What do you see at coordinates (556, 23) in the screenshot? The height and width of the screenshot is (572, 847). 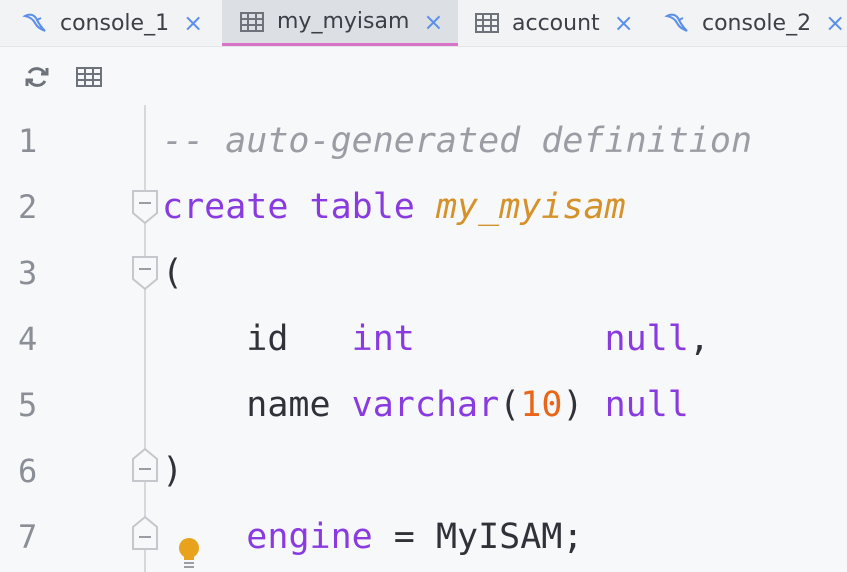 I see `tab-label: account` at bounding box center [556, 23].